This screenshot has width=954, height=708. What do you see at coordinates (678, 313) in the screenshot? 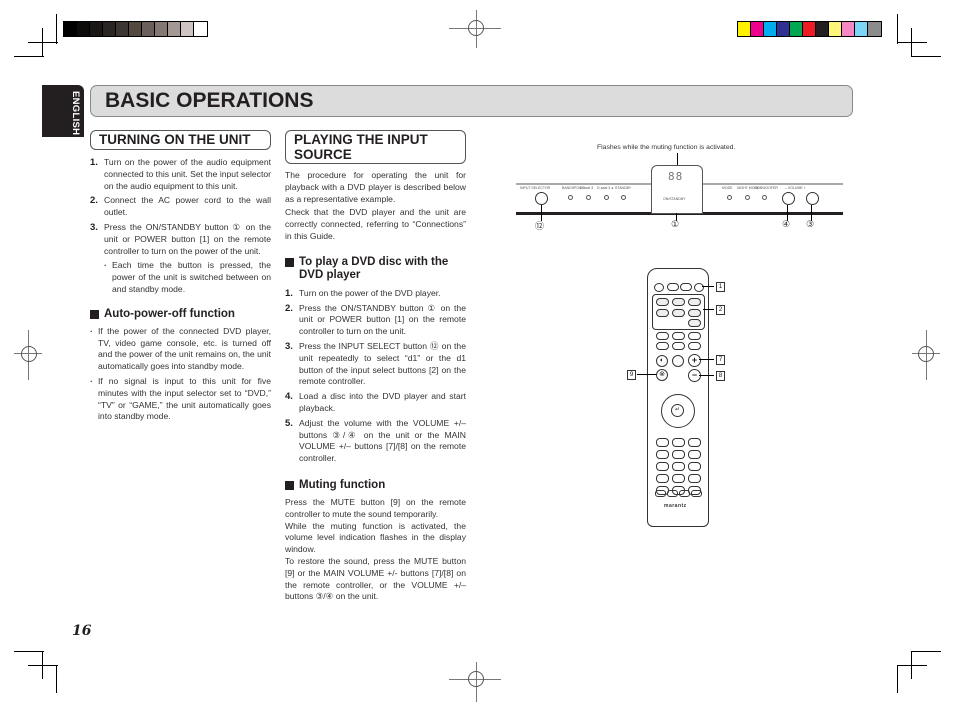
I see `input-button-h2` at bounding box center [678, 313].